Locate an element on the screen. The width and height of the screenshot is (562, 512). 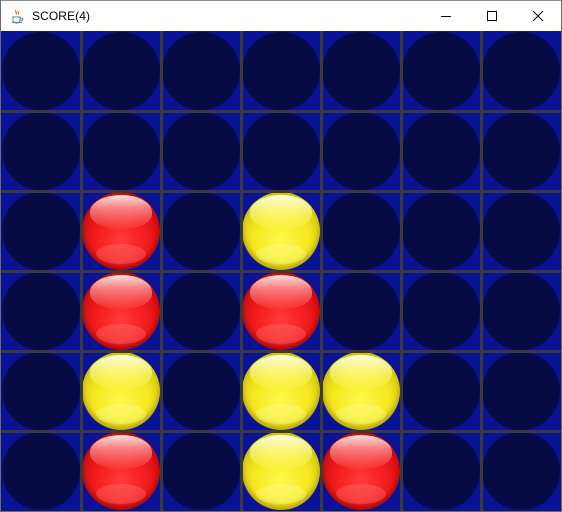
board-cell-r5-c5 is located at coordinates (361, 391).